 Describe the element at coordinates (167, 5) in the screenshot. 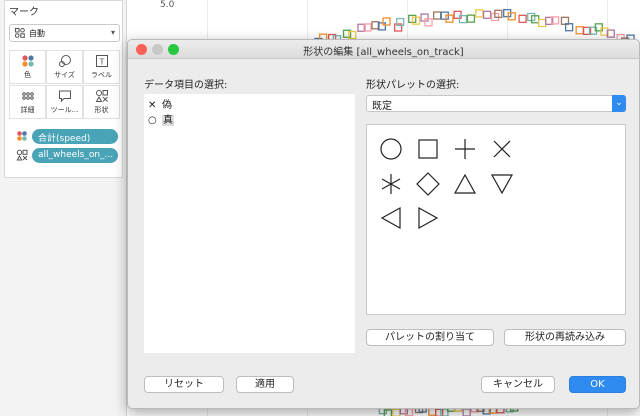

I see `y-axis-tick: 5.0` at that location.